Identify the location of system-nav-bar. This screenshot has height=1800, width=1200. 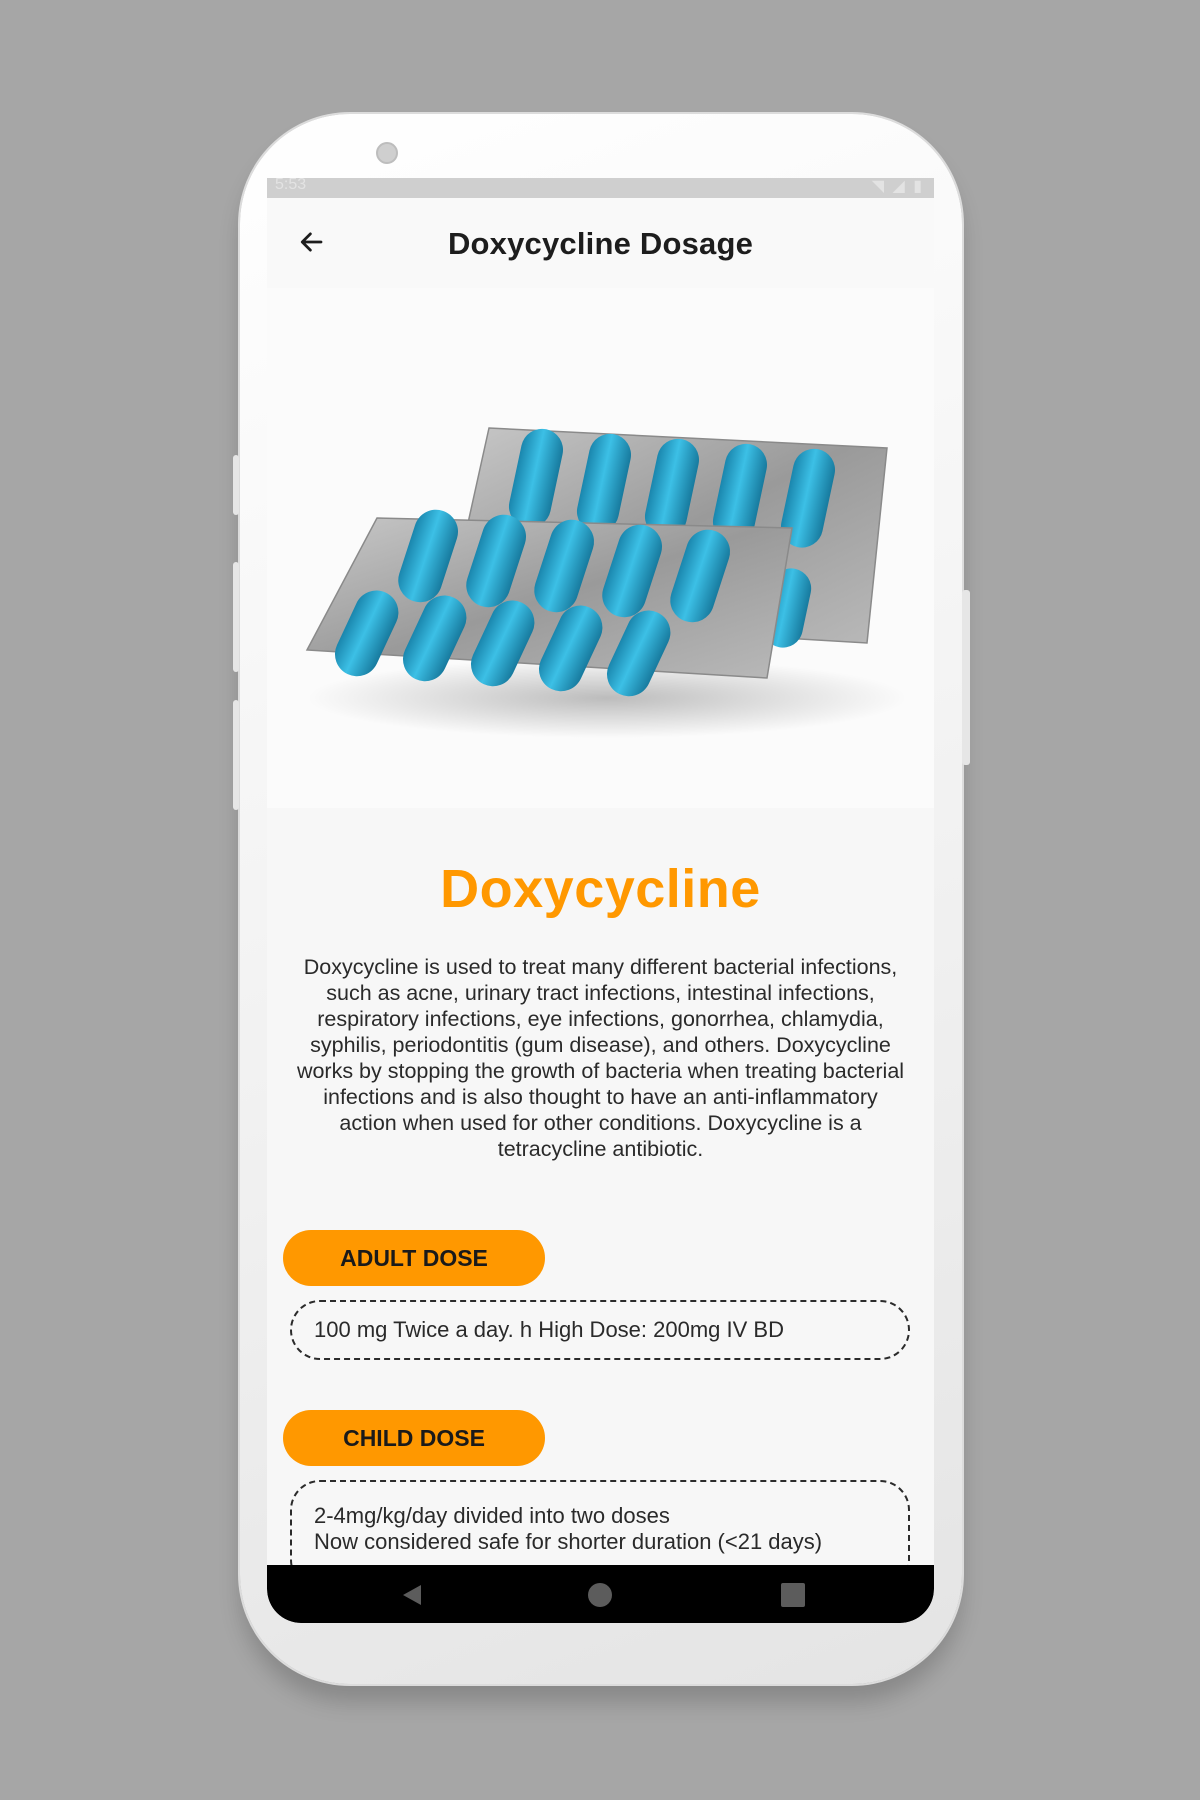
(600, 1594).